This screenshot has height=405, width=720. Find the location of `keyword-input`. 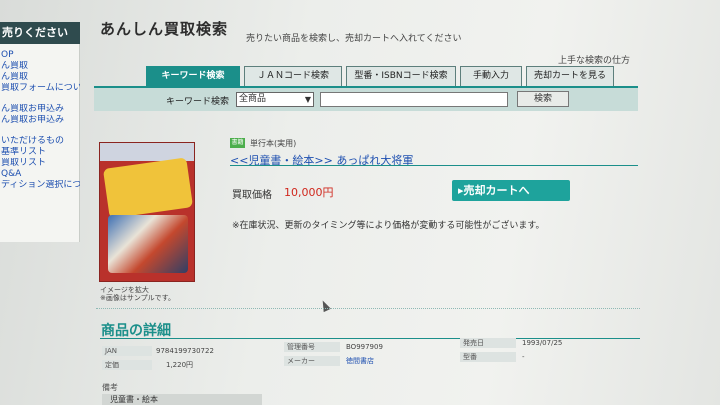

keyword-input is located at coordinates (414, 99).